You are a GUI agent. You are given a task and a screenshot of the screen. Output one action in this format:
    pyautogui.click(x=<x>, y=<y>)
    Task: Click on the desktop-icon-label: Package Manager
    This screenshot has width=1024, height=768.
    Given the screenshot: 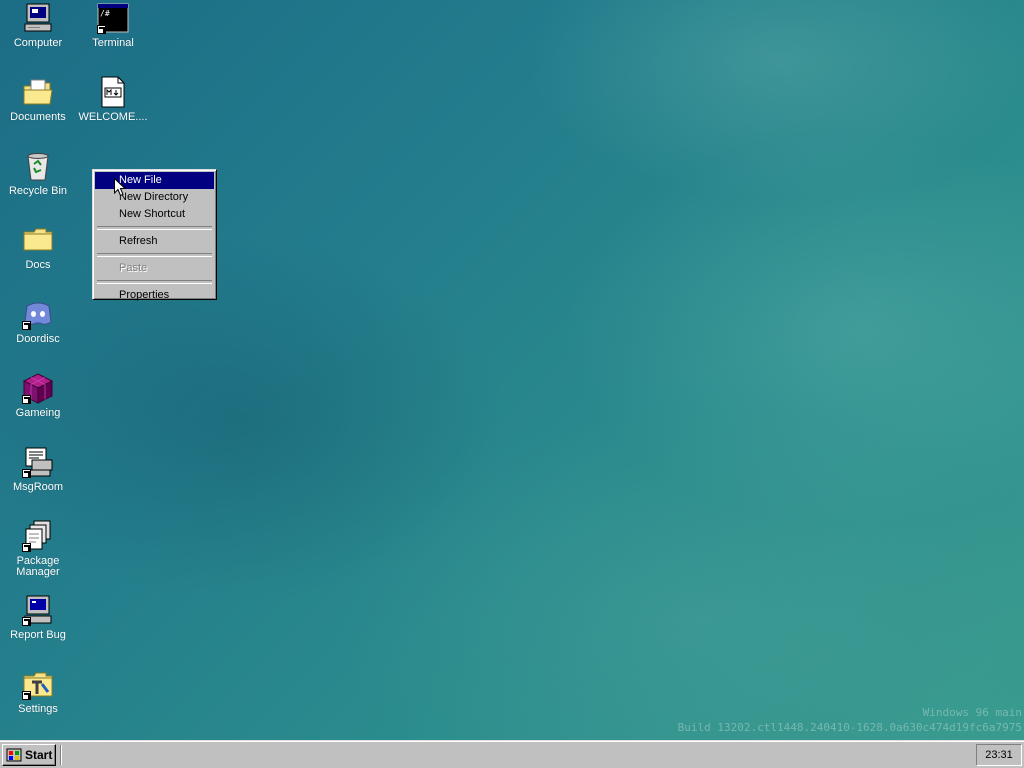 What is the action you would take?
    pyautogui.click(x=38, y=566)
    